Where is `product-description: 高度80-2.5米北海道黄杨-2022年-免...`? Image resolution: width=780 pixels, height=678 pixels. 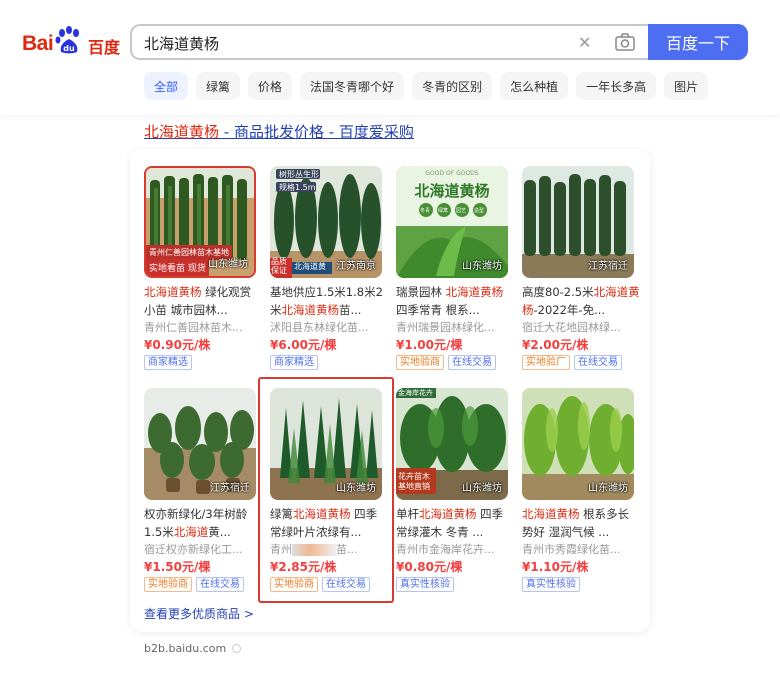
product-description: 高度80-2.5米北海道黄杨-2022年-免... is located at coordinates (581, 301).